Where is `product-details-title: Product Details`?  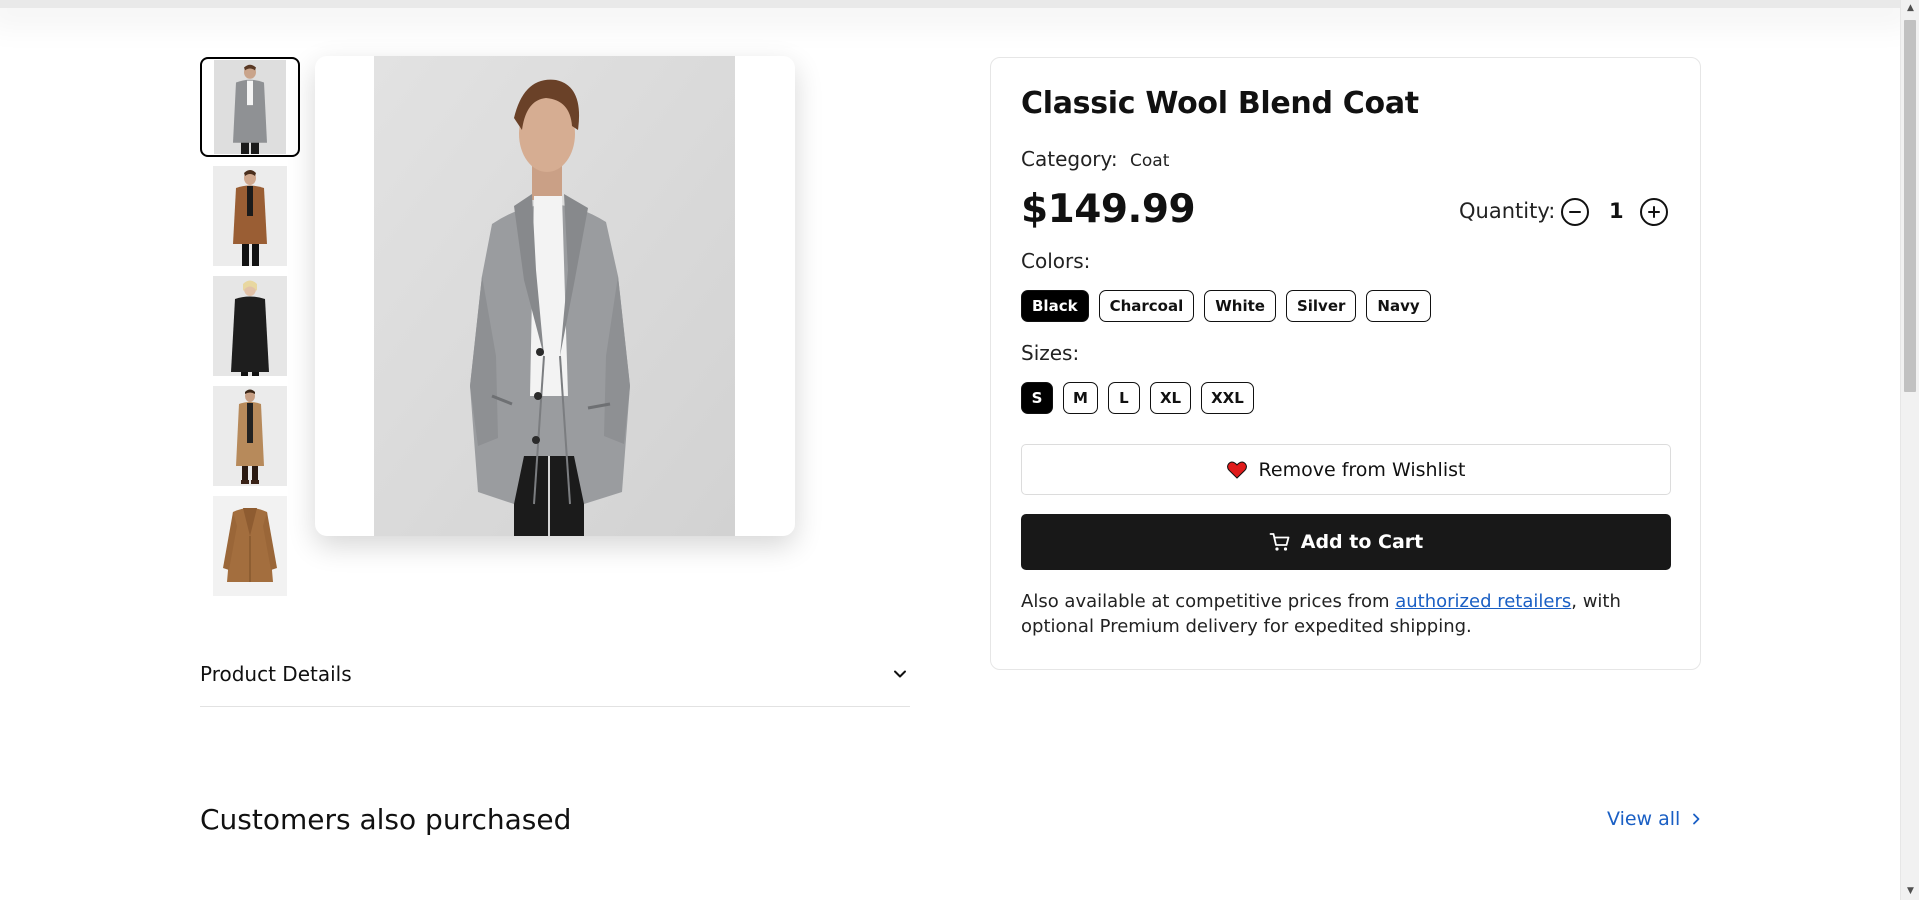
product-details-title: Product Details is located at coordinates (276, 673).